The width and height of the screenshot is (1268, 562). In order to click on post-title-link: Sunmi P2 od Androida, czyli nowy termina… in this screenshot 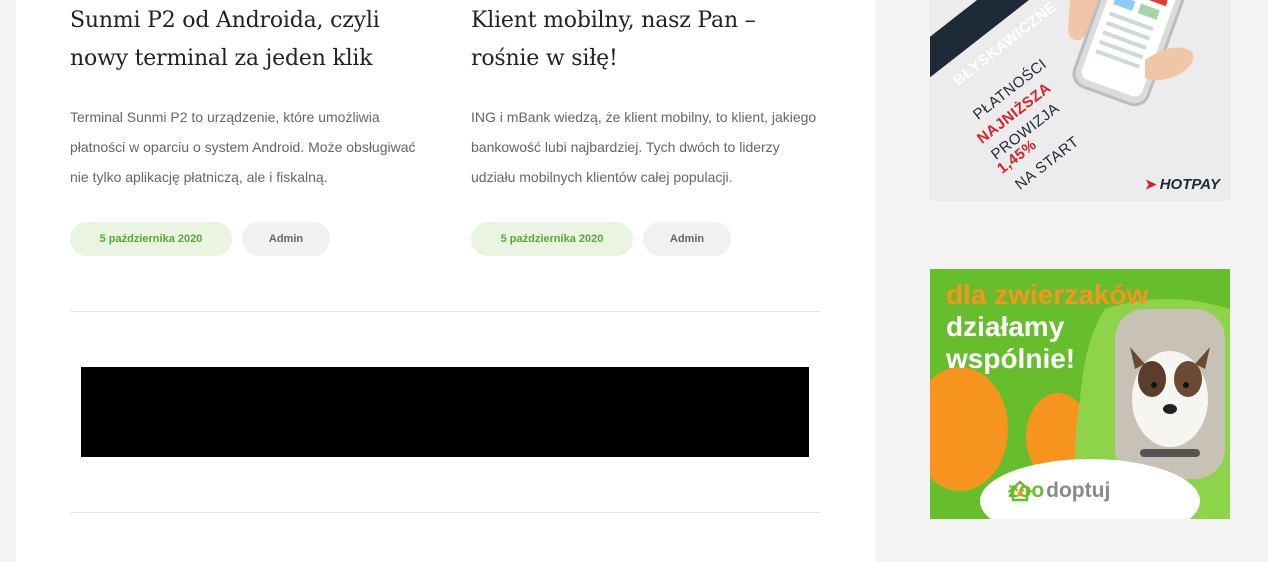, I will do `click(246, 39)`.